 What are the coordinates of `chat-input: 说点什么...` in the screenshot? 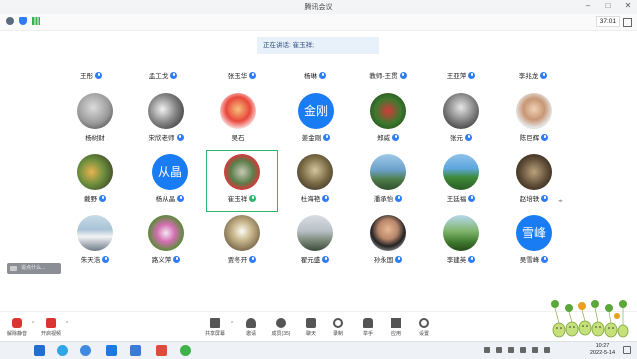 It's located at (34, 268).